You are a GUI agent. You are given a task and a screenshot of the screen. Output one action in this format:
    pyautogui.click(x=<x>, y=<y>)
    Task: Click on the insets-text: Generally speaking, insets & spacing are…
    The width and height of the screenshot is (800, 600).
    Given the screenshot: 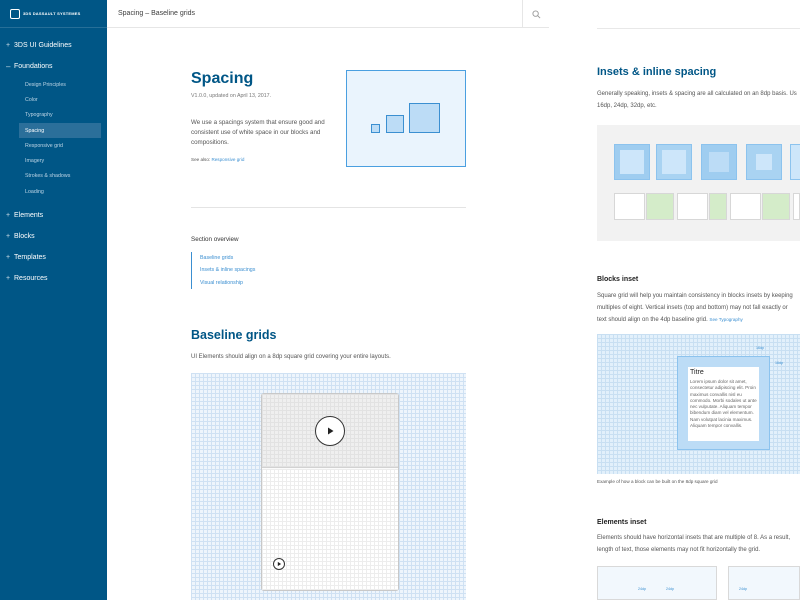 What is the action you would take?
    pyautogui.click(x=697, y=94)
    